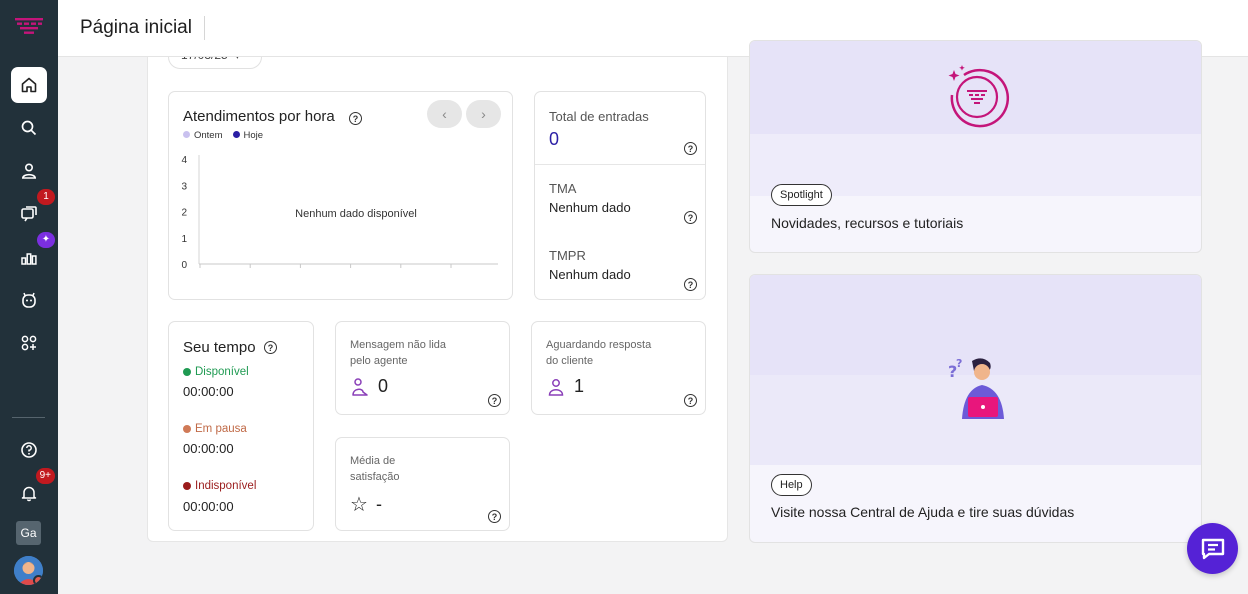  Describe the element at coordinates (270, 347) in the screenshot. I see `seu-tempo-help-icon: ?` at that location.